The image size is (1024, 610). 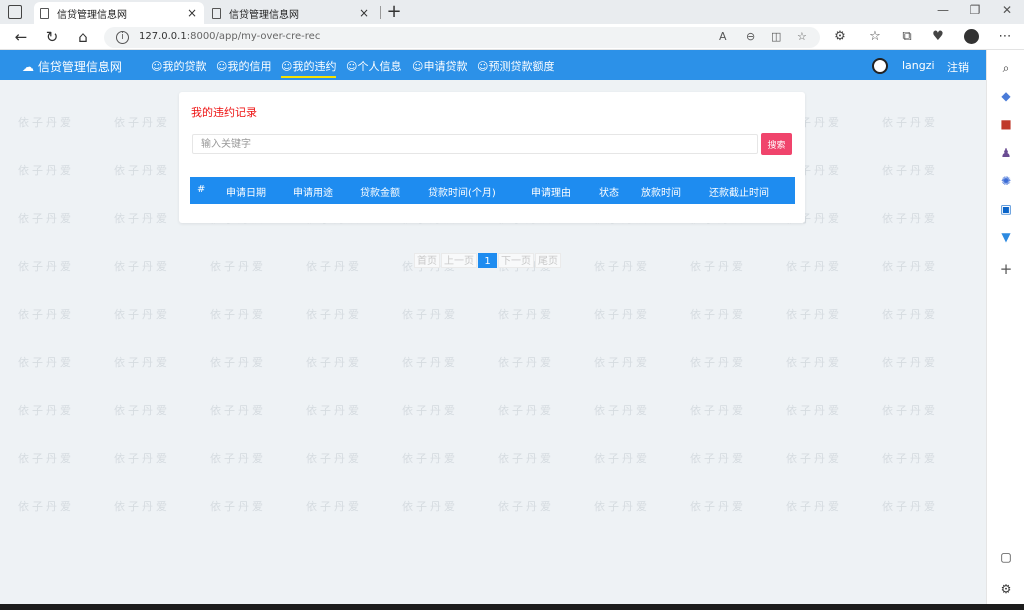 What do you see at coordinates (880, 66) in the screenshot?
I see `avatar` at bounding box center [880, 66].